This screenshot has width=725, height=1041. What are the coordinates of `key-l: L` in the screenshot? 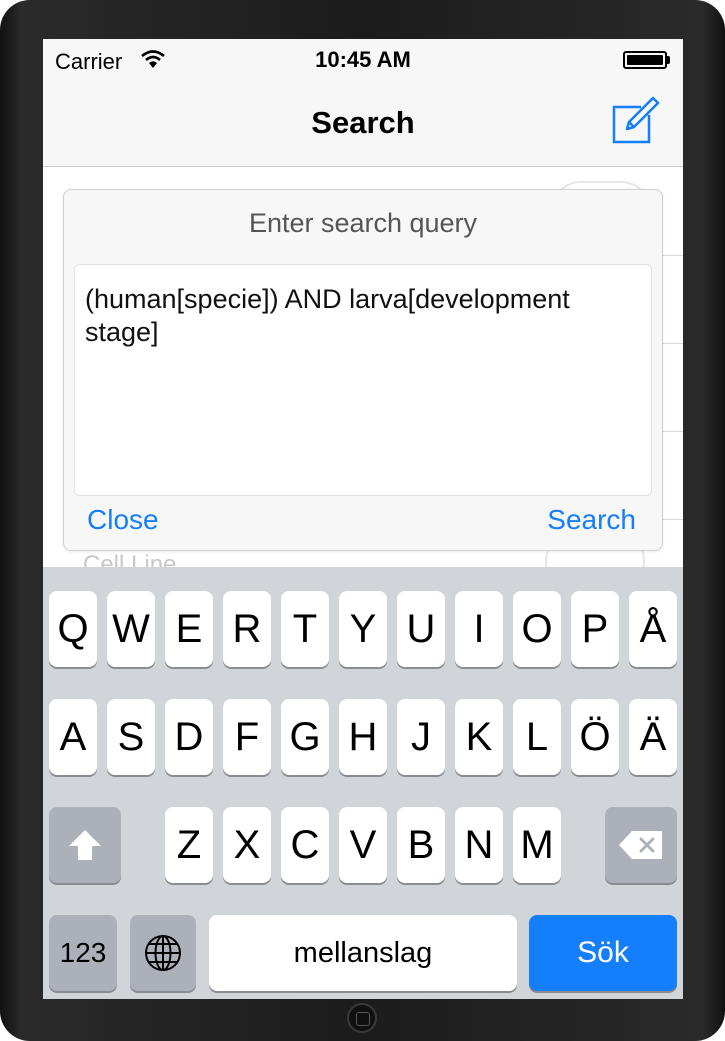 It's located at (537, 737).